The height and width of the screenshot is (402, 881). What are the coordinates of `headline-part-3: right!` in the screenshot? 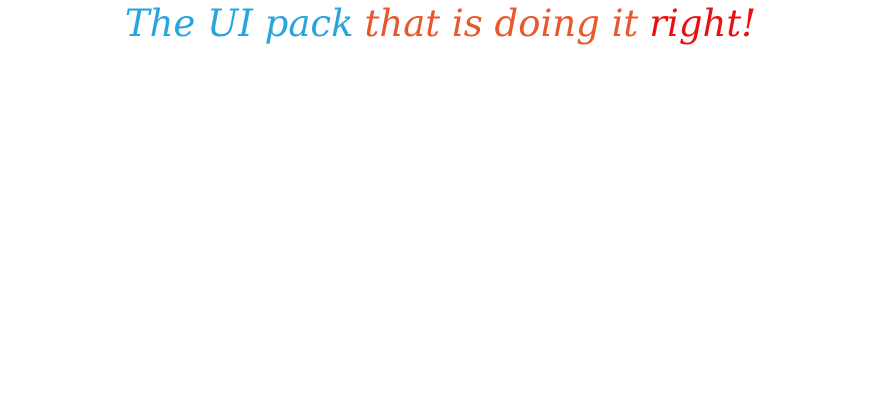 It's located at (703, 23).